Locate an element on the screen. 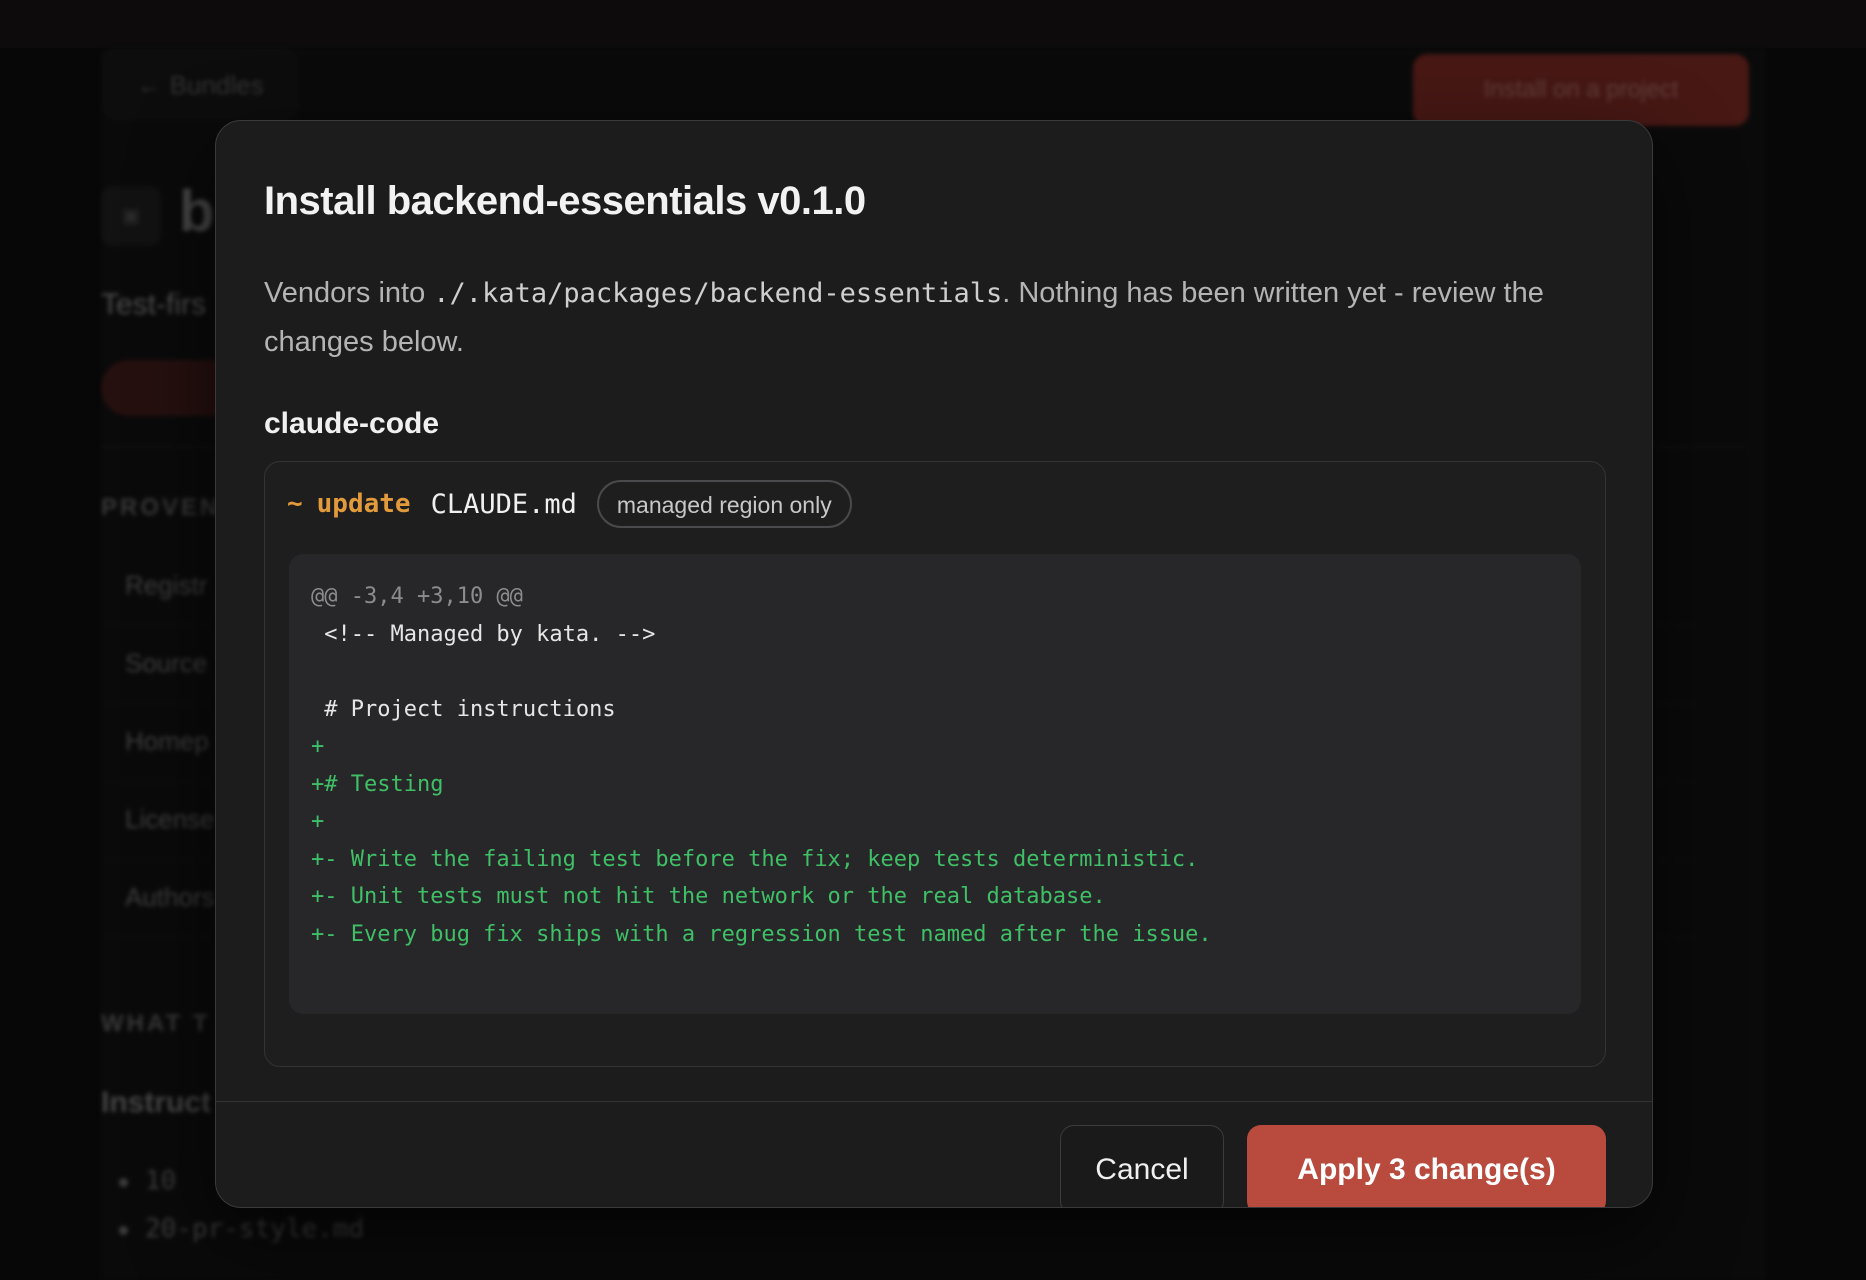 The width and height of the screenshot is (1866, 1280). diff-context-line: <!-- Managed by kata. --> is located at coordinates (483, 634).